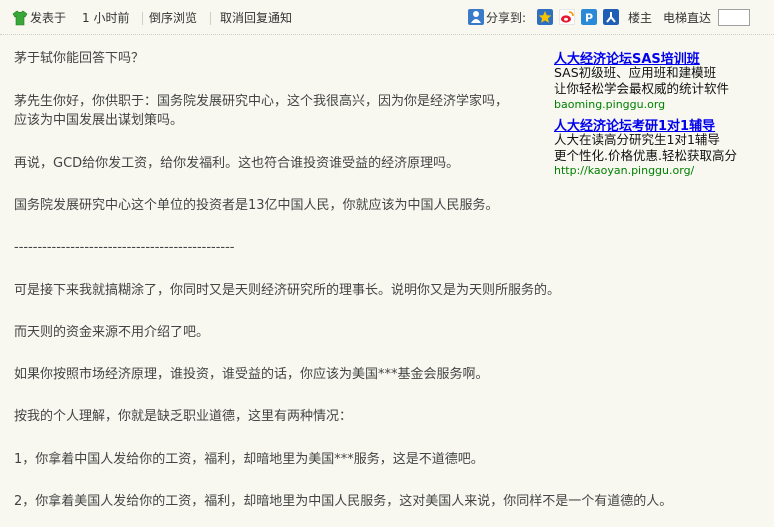  I want to click on share-to-label: 分享到:, so click(506, 18).